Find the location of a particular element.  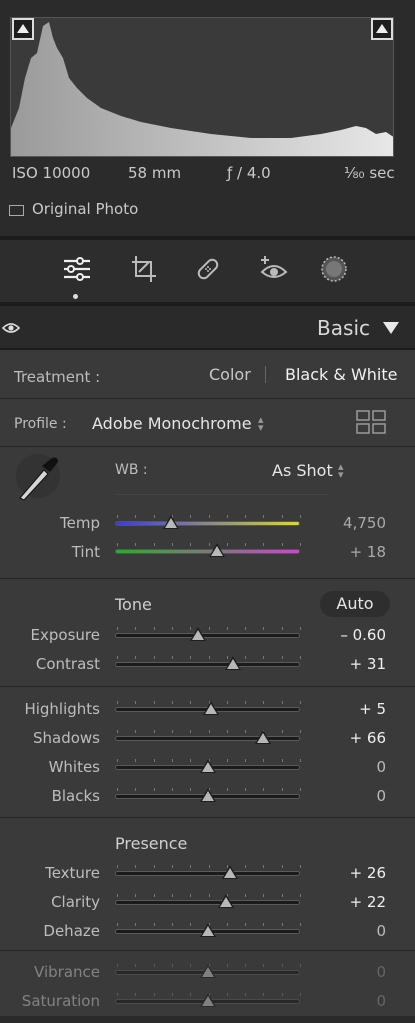

histogram-graph is located at coordinates (202, 89).